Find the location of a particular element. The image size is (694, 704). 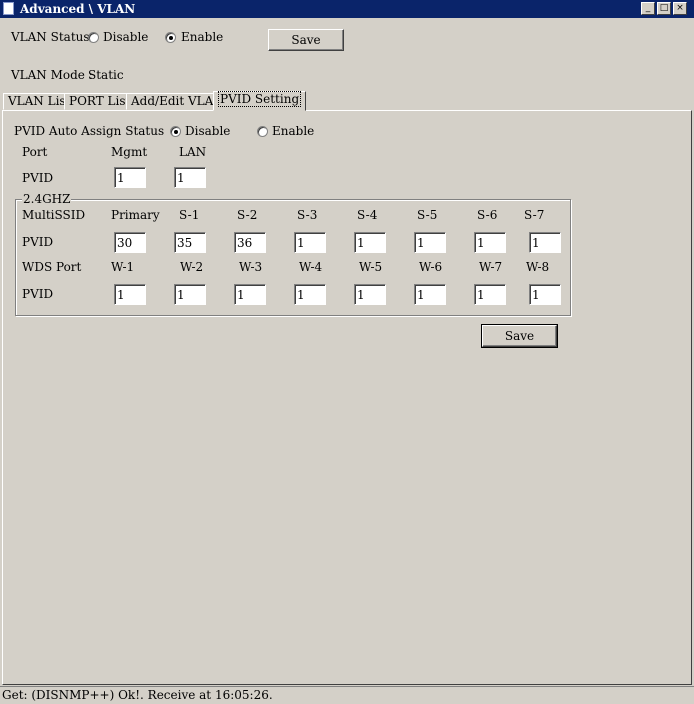

wds-port-label: WDS Port is located at coordinates (52, 267).